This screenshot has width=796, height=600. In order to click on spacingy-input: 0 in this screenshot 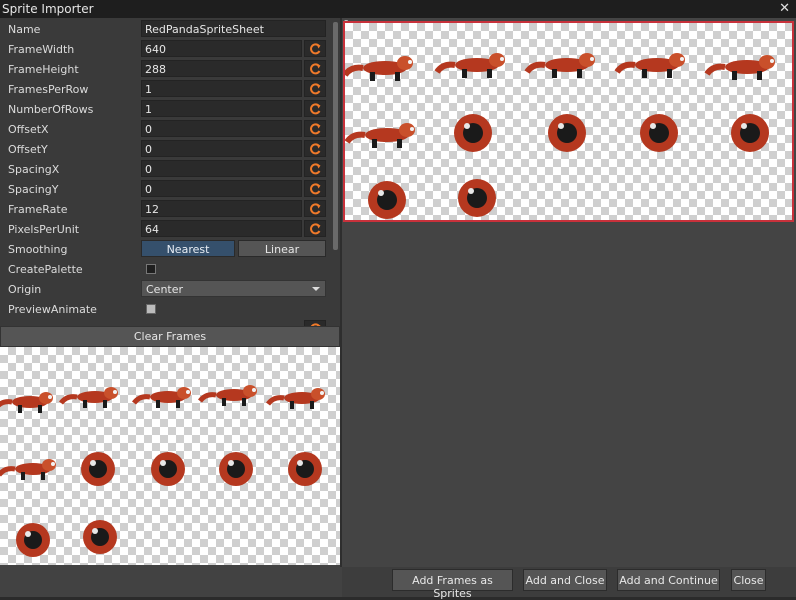, I will do `click(221, 188)`.